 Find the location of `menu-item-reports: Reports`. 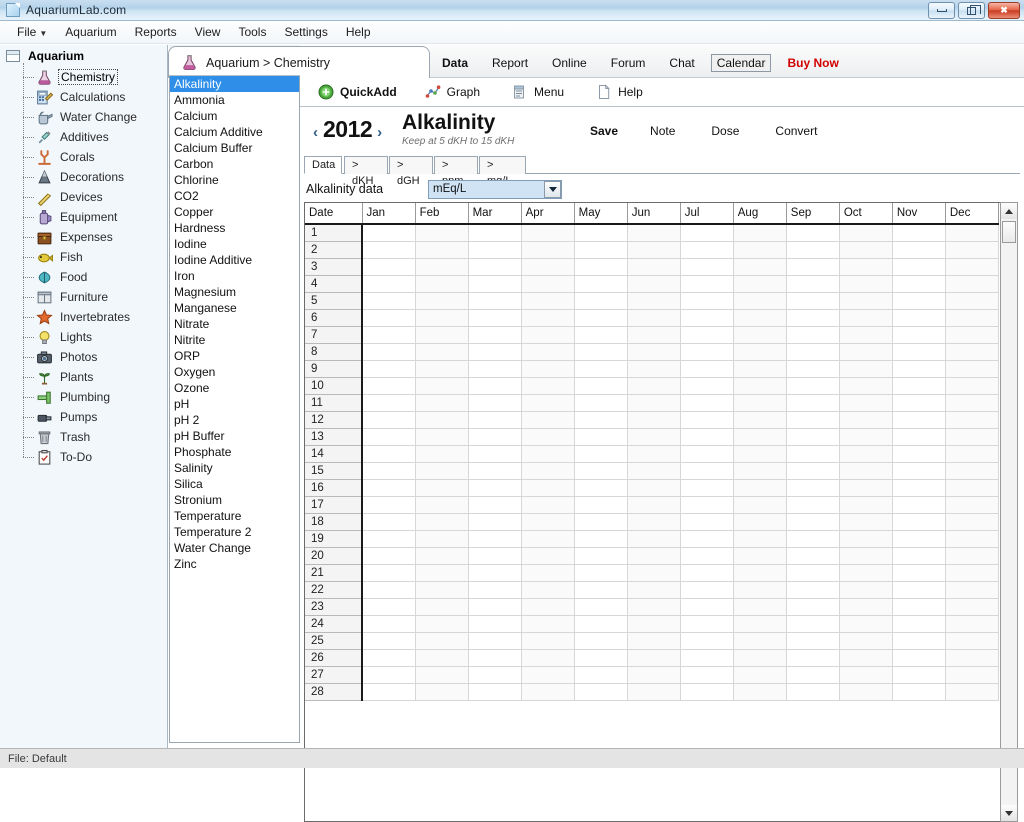

menu-item-reports: Reports is located at coordinates (156, 32).